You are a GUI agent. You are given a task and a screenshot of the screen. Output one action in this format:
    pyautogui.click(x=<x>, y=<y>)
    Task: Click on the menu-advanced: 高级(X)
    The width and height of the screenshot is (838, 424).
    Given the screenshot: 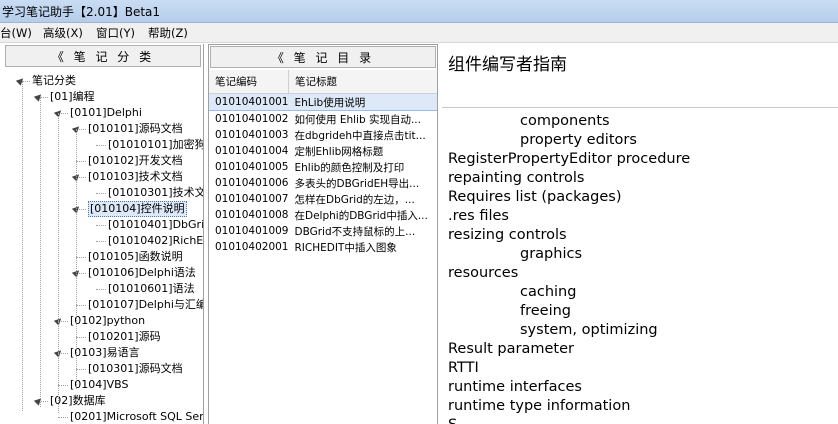 What is the action you would take?
    pyautogui.click(x=63, y=33)
    